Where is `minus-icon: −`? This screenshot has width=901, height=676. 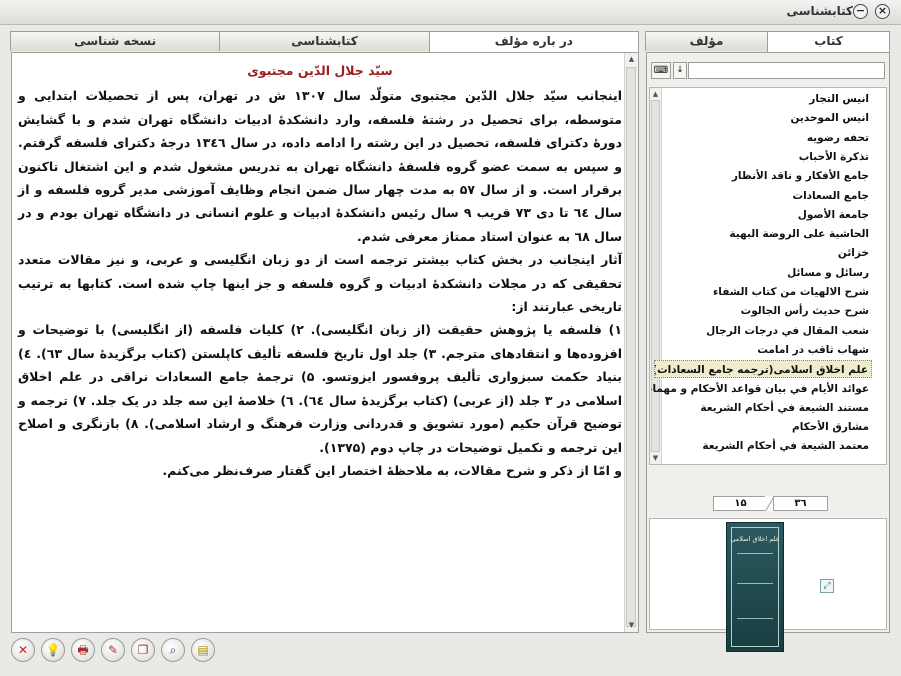 minus-icon: − is located at coordinates (860, 10).